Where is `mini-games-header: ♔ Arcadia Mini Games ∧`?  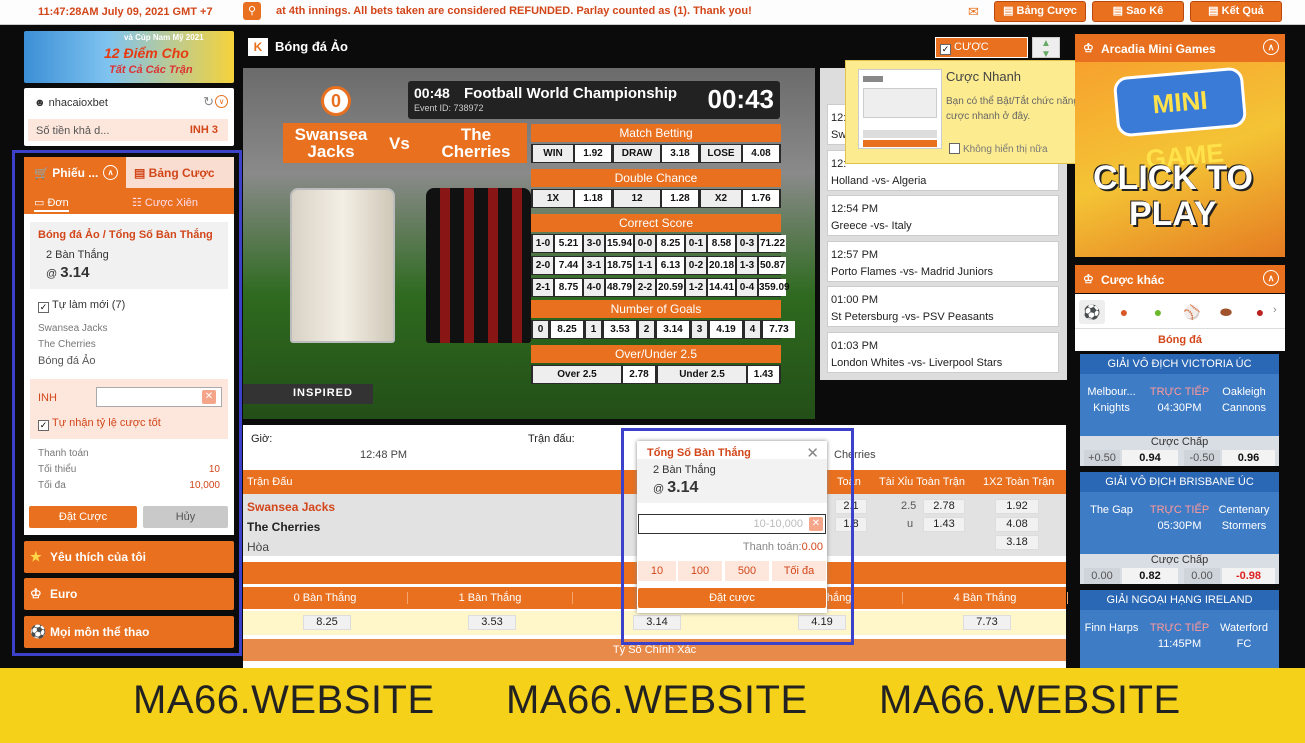
mini-games-header: ♔ Arcadia Mini Games ∧ is located at coordinates (1180, 48).